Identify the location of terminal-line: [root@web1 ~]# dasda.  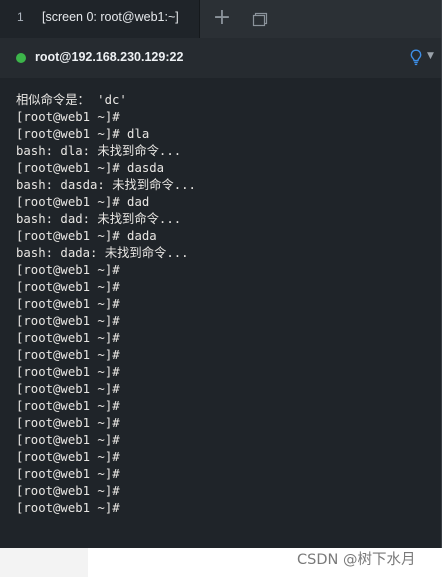
(90, 168).